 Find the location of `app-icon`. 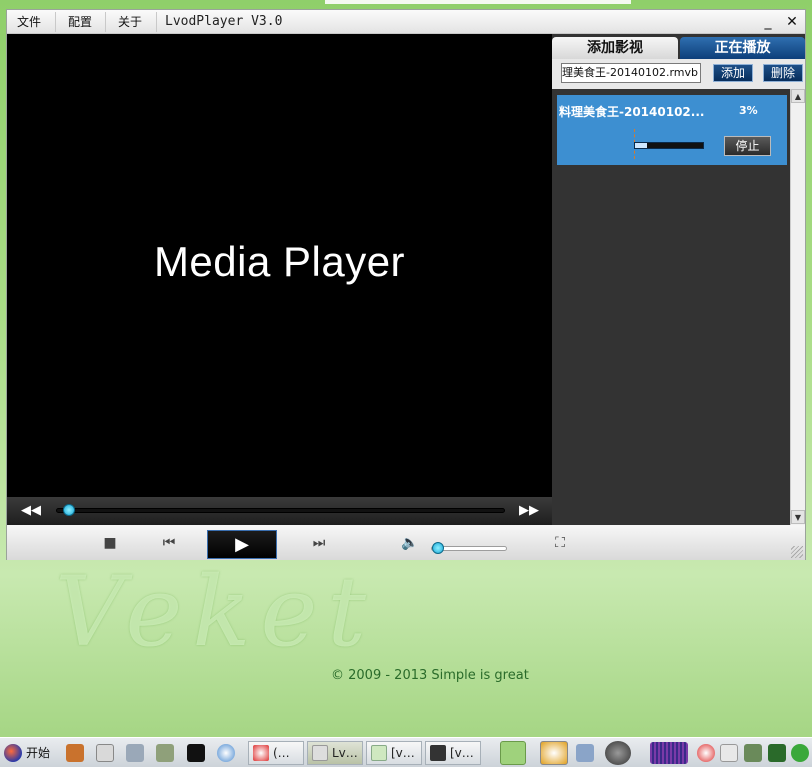

app-icon is located at coordinates (320, 753).